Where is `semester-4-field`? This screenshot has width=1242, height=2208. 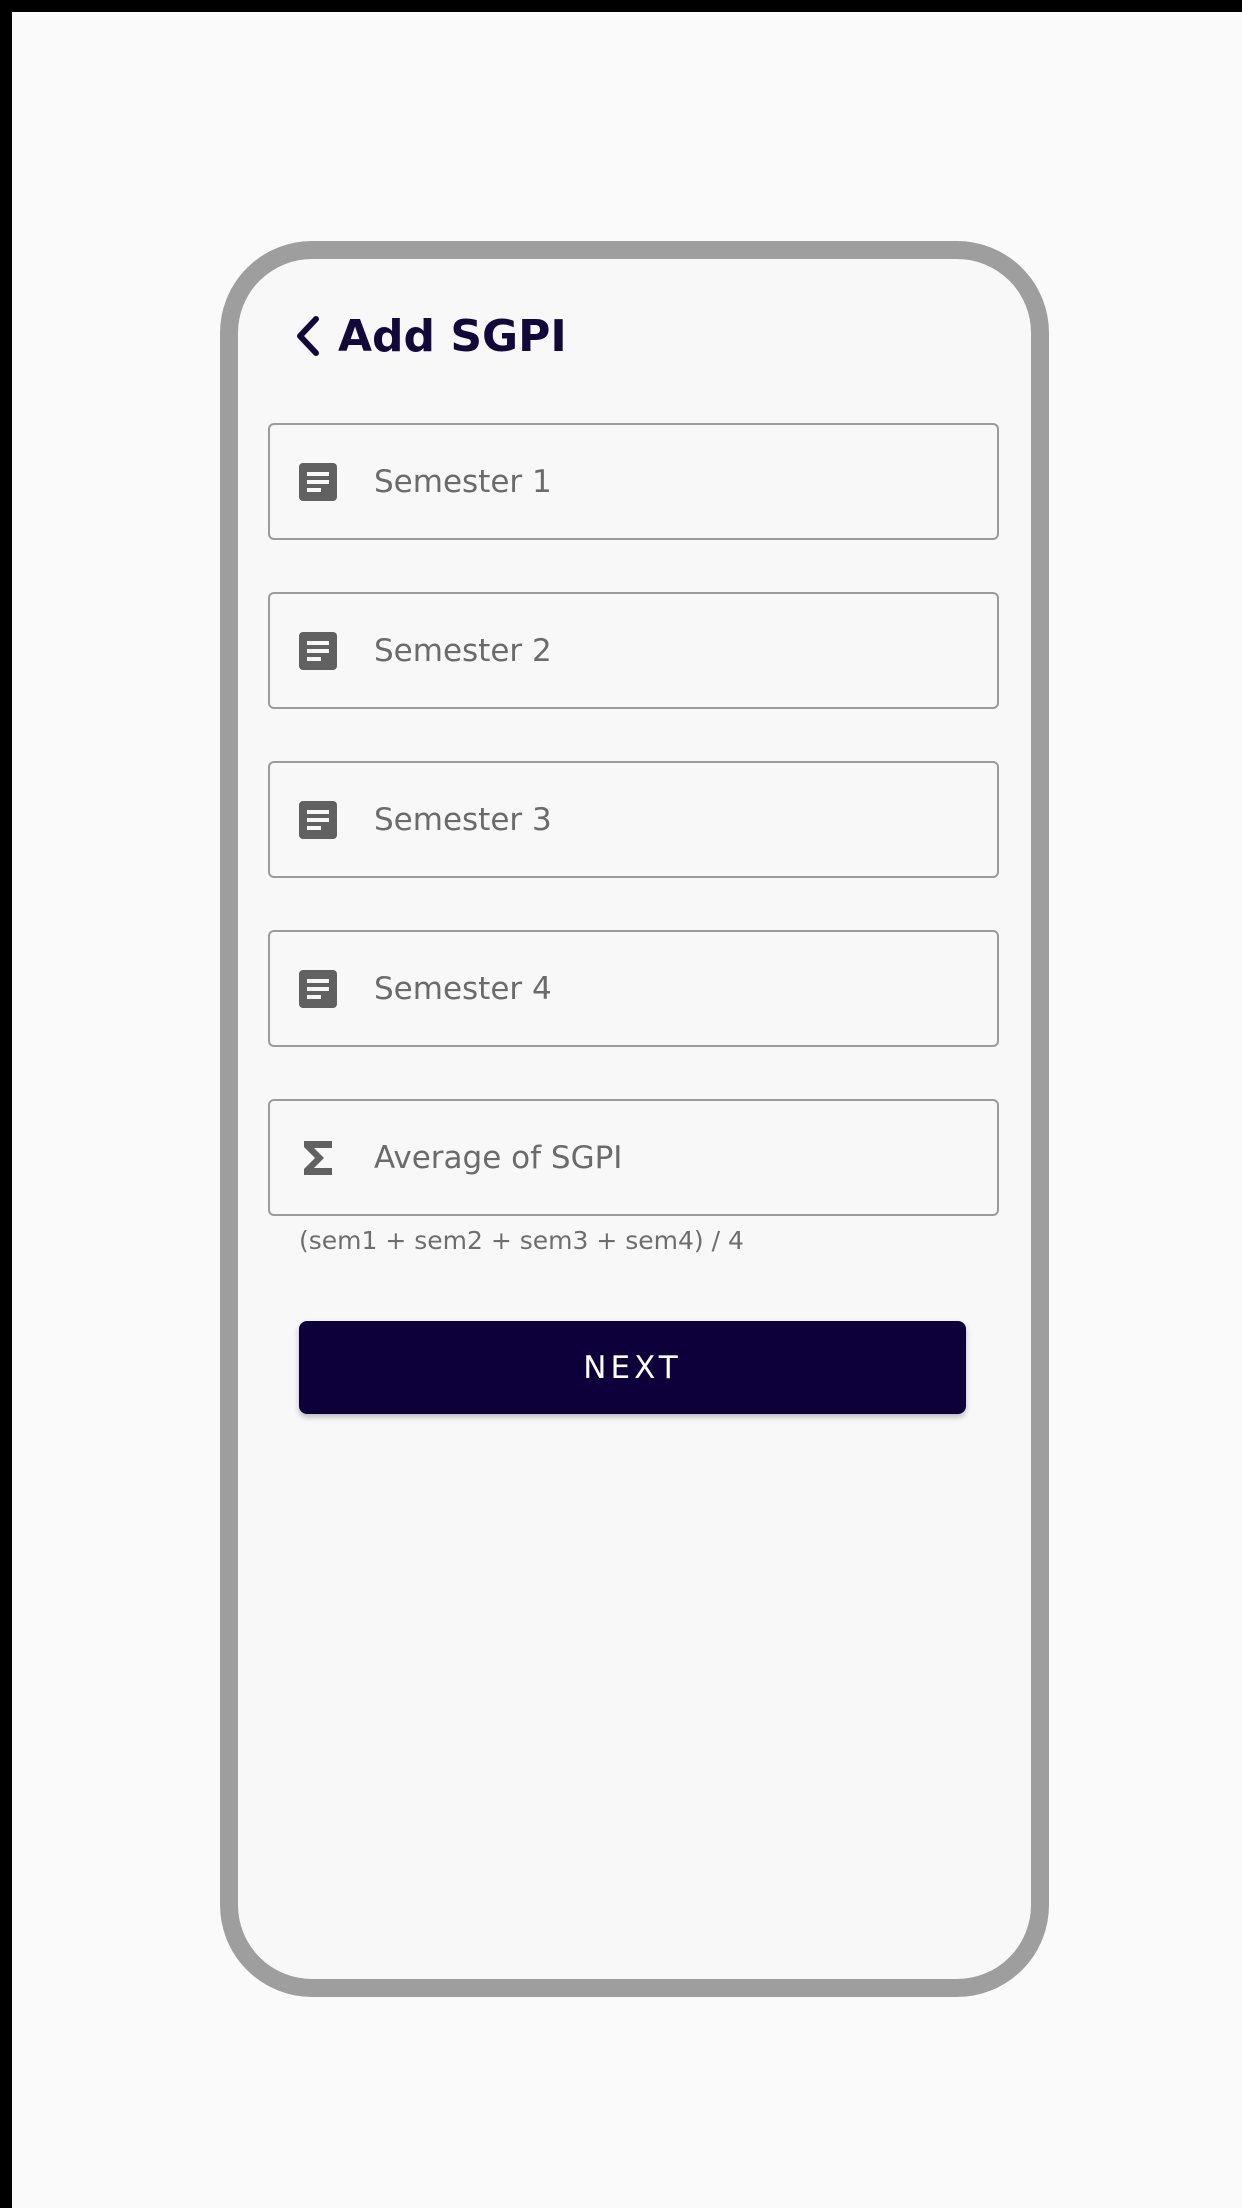 semester-4-field is located at coordinates (633, 988).